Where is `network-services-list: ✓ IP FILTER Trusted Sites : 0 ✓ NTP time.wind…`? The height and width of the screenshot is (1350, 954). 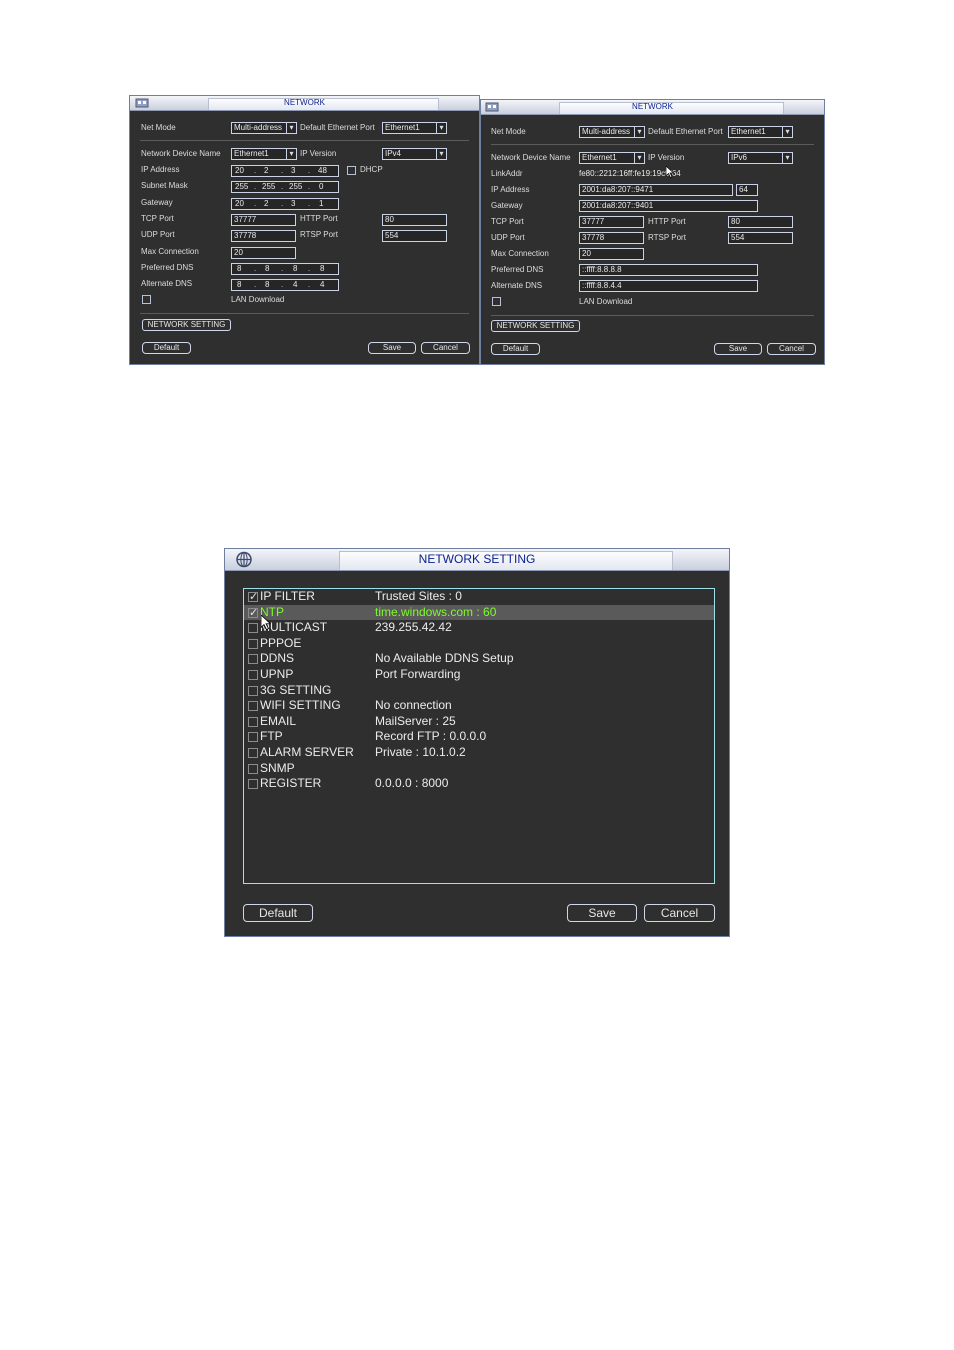
network-services-list: ✓ IP FILTER Trusted Sites : 0 ✓ NTP time.wind… is located at coordinates (479, 736).